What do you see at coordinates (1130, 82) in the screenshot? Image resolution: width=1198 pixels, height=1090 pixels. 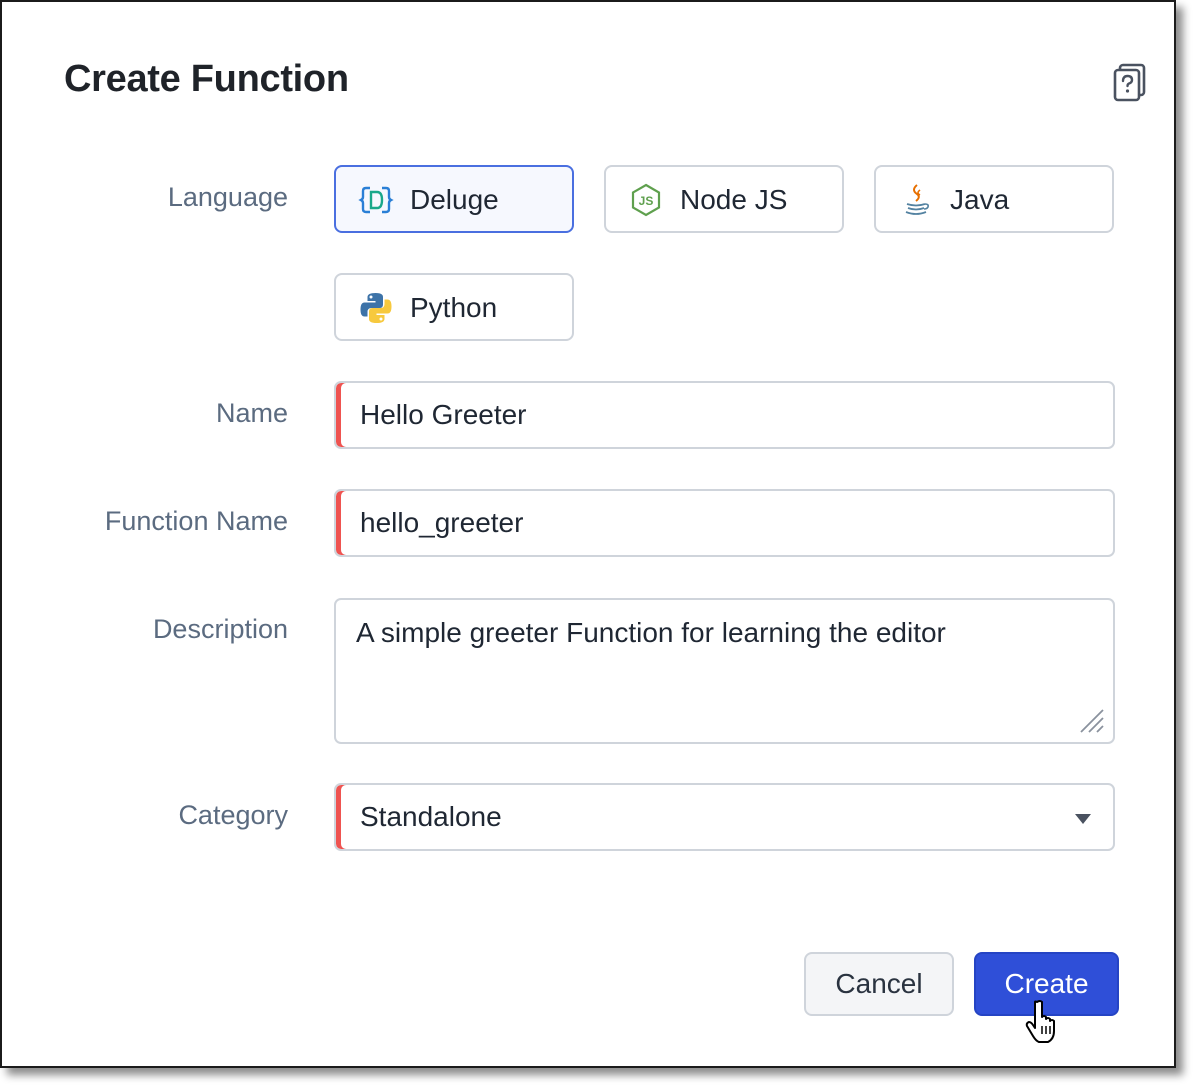 I see `help-book-icon` at bounding box center [1130, 82].